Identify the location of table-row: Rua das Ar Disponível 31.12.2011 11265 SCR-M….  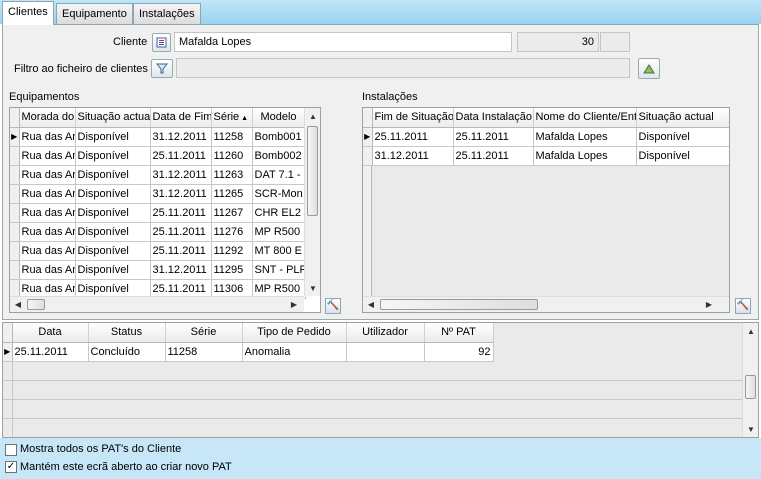
(158, 194).